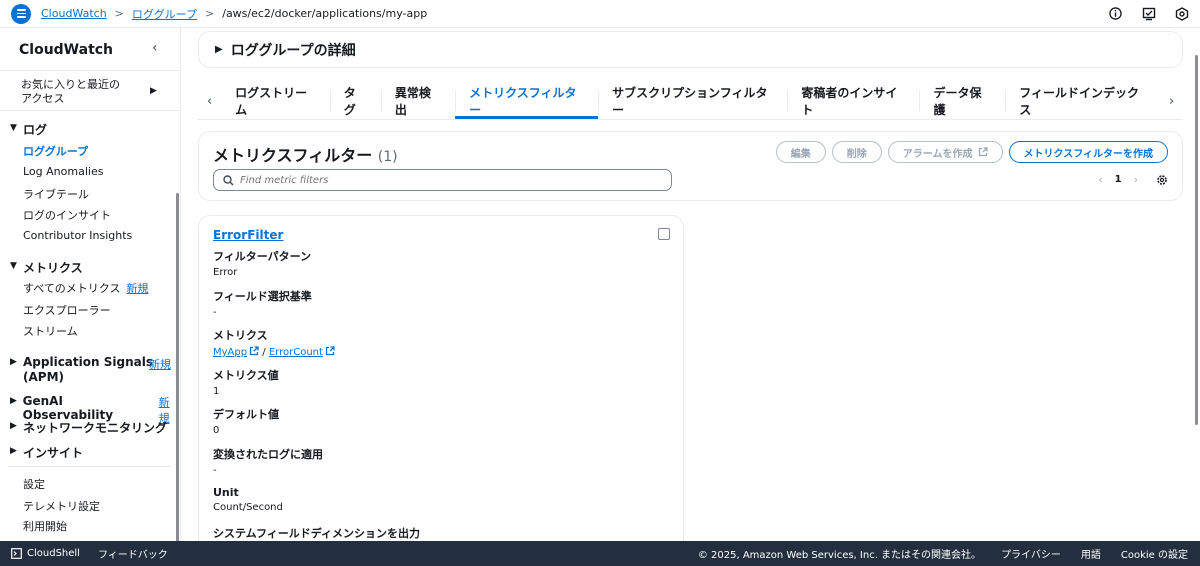  I want to click on sidebar-section-application-signals: ▶ Application Signals (APM), so click(81, 370).